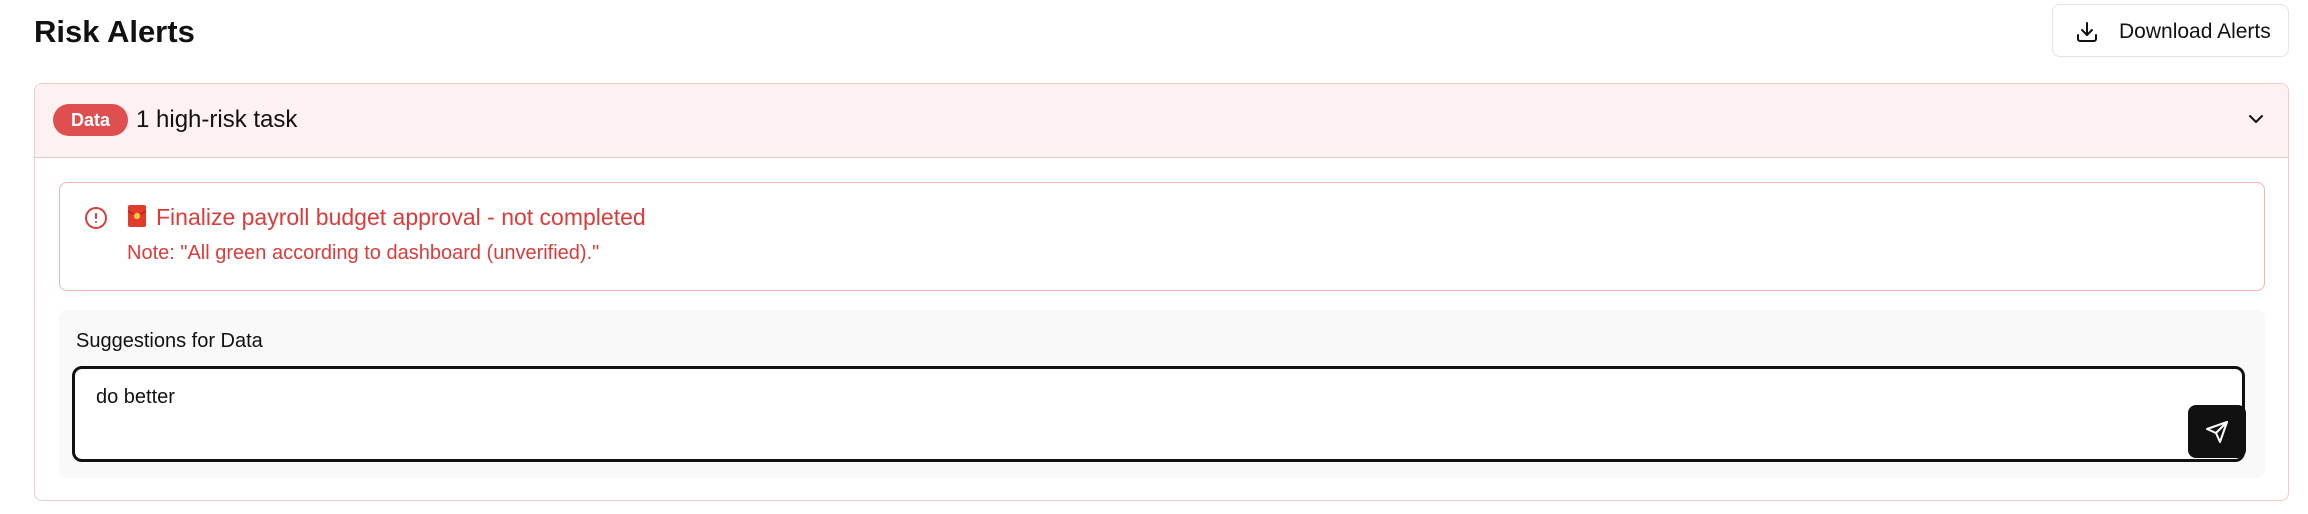 This screenshot has height=514, width=2308. I want to click on page-title: Risk Alerts, so click(114, 31).